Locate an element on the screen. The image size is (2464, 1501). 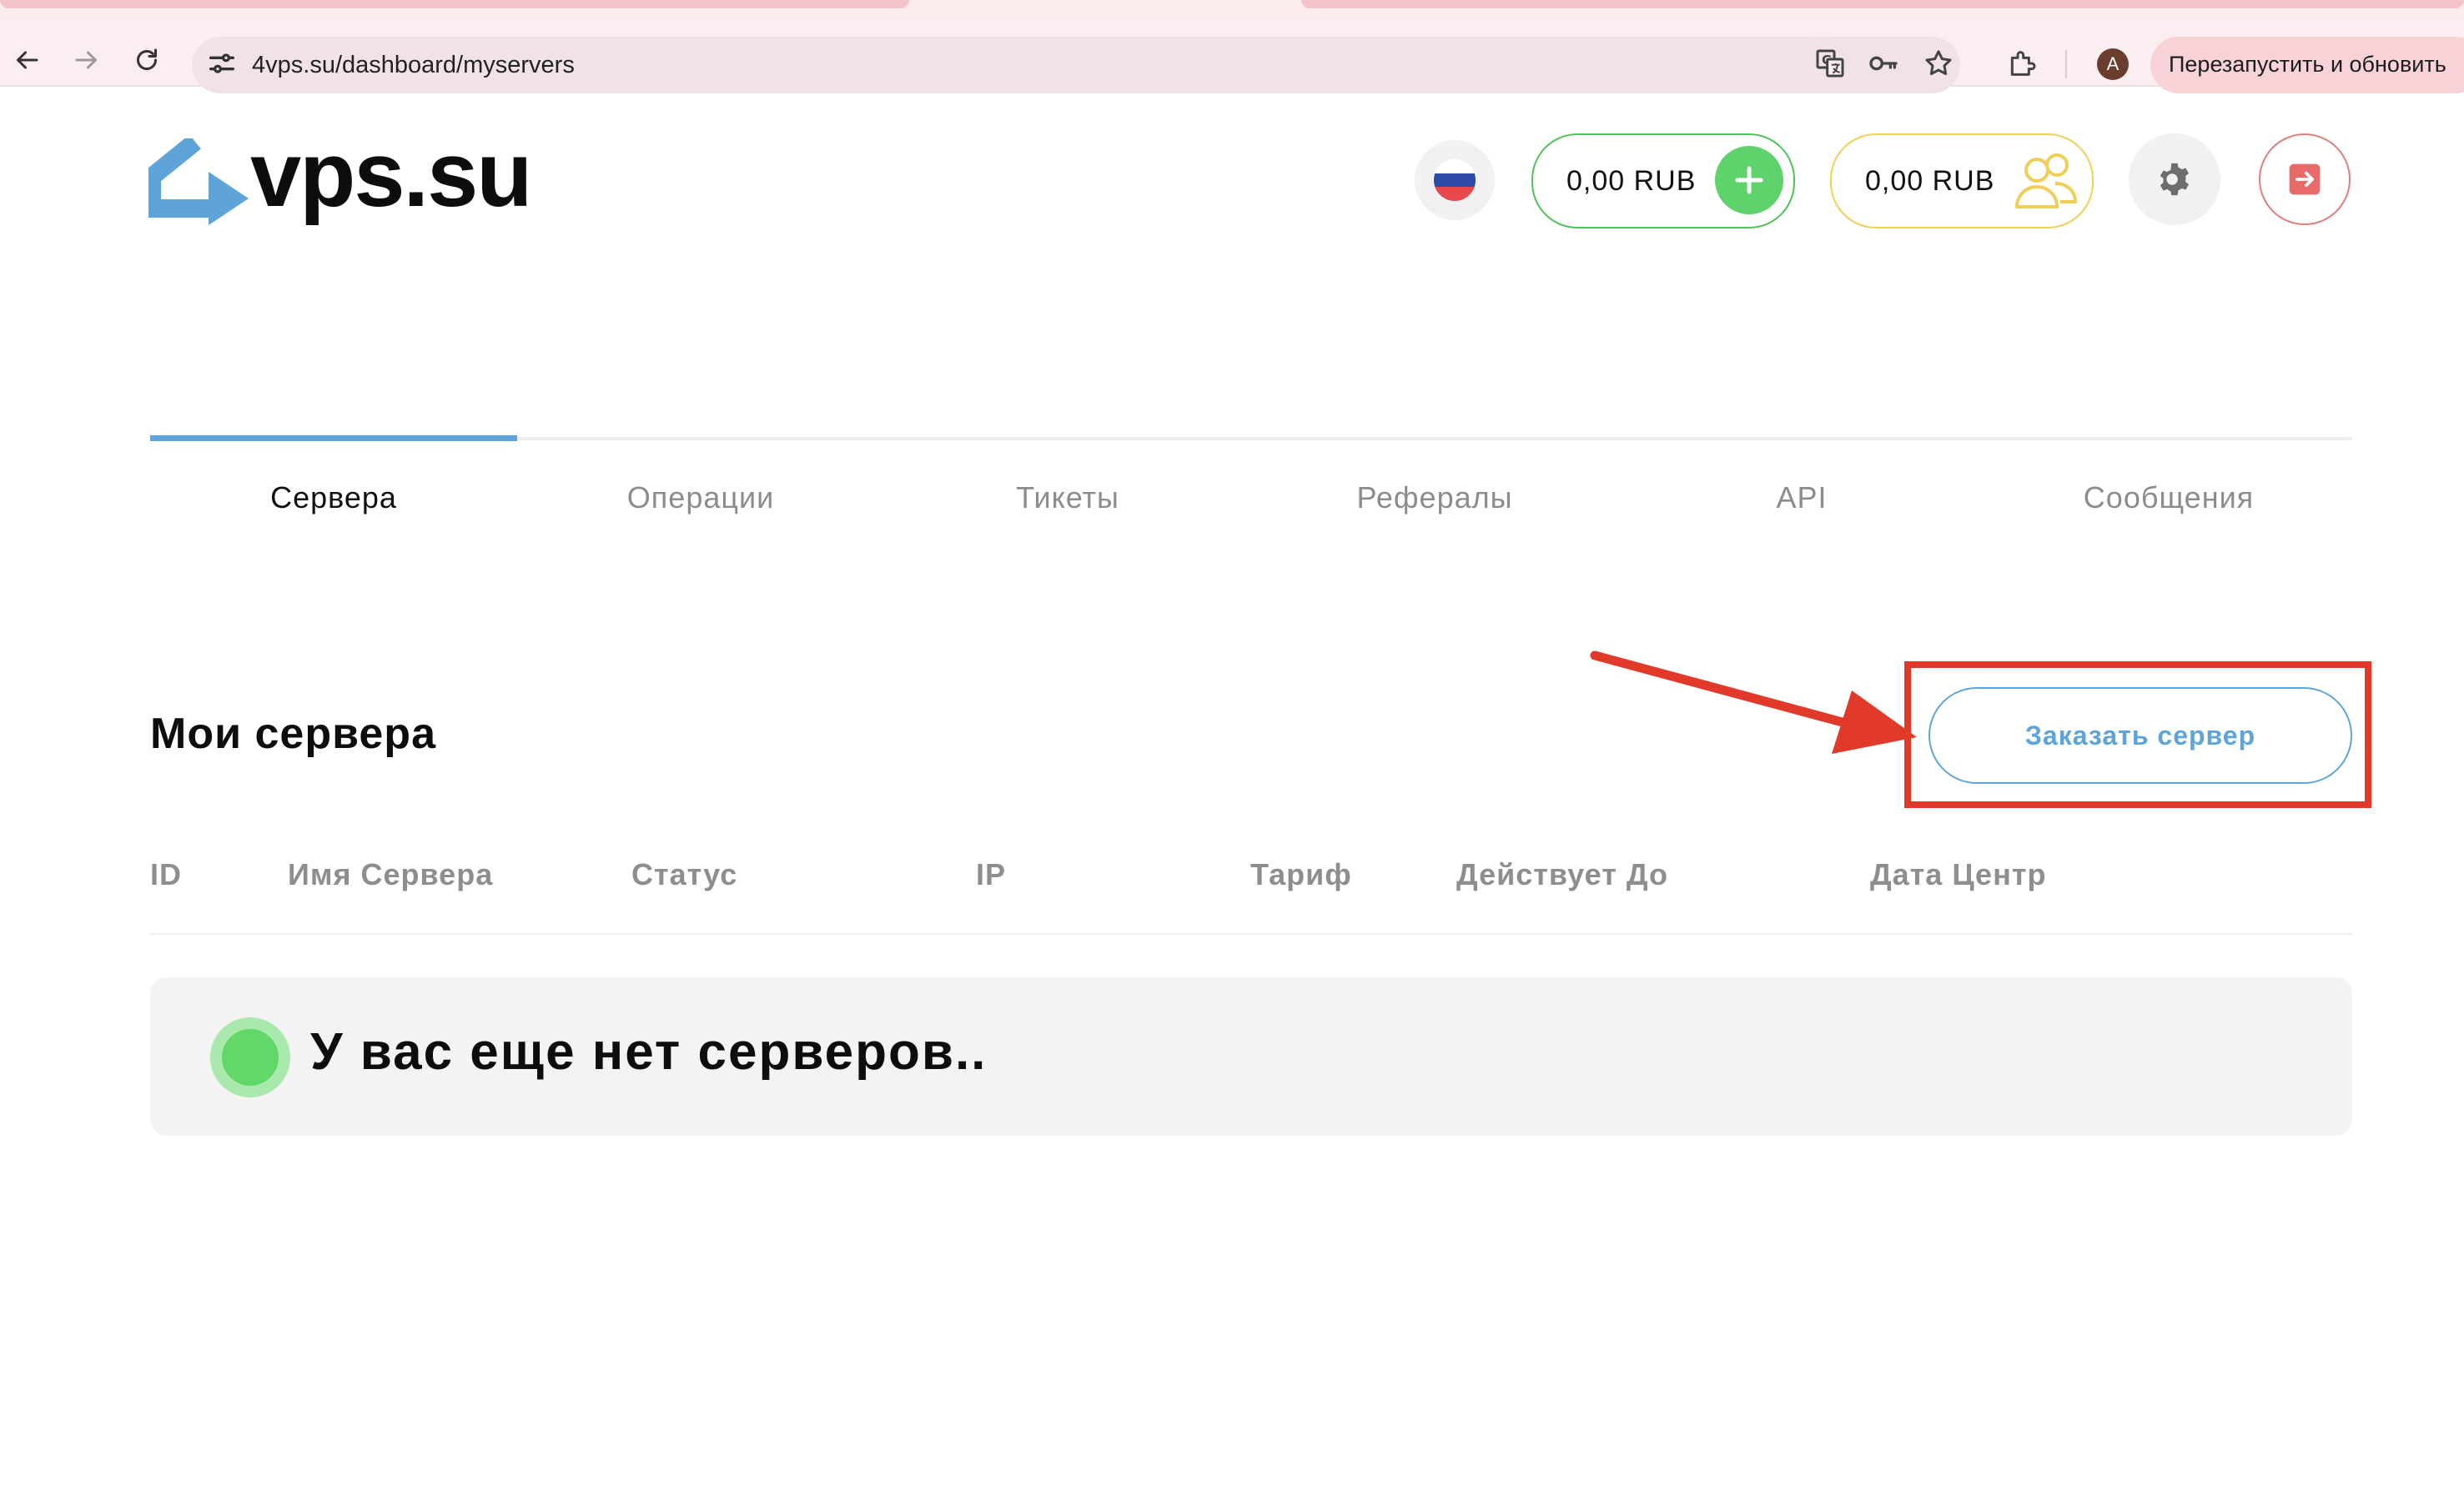
page-title: Мои сервера is located at coordinates (293, 734).